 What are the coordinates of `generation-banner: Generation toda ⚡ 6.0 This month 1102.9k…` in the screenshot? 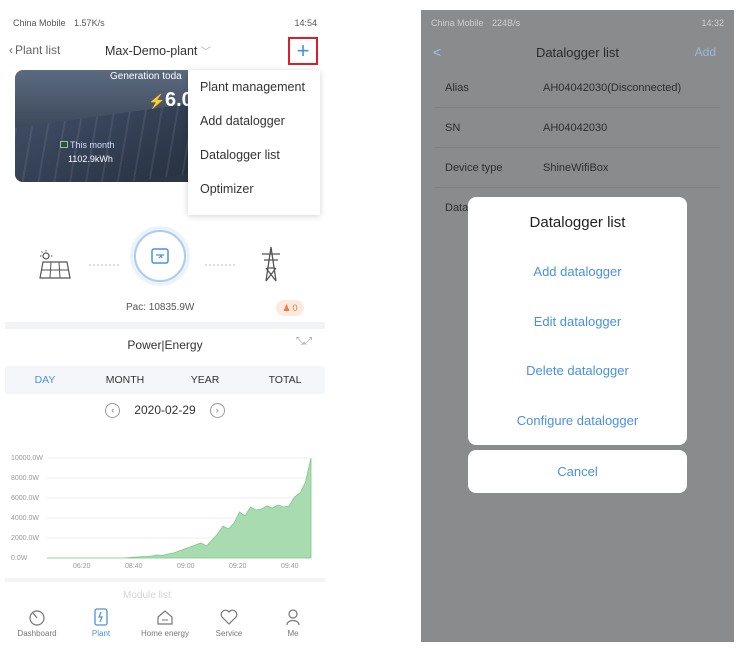 It's located at (115, 126).